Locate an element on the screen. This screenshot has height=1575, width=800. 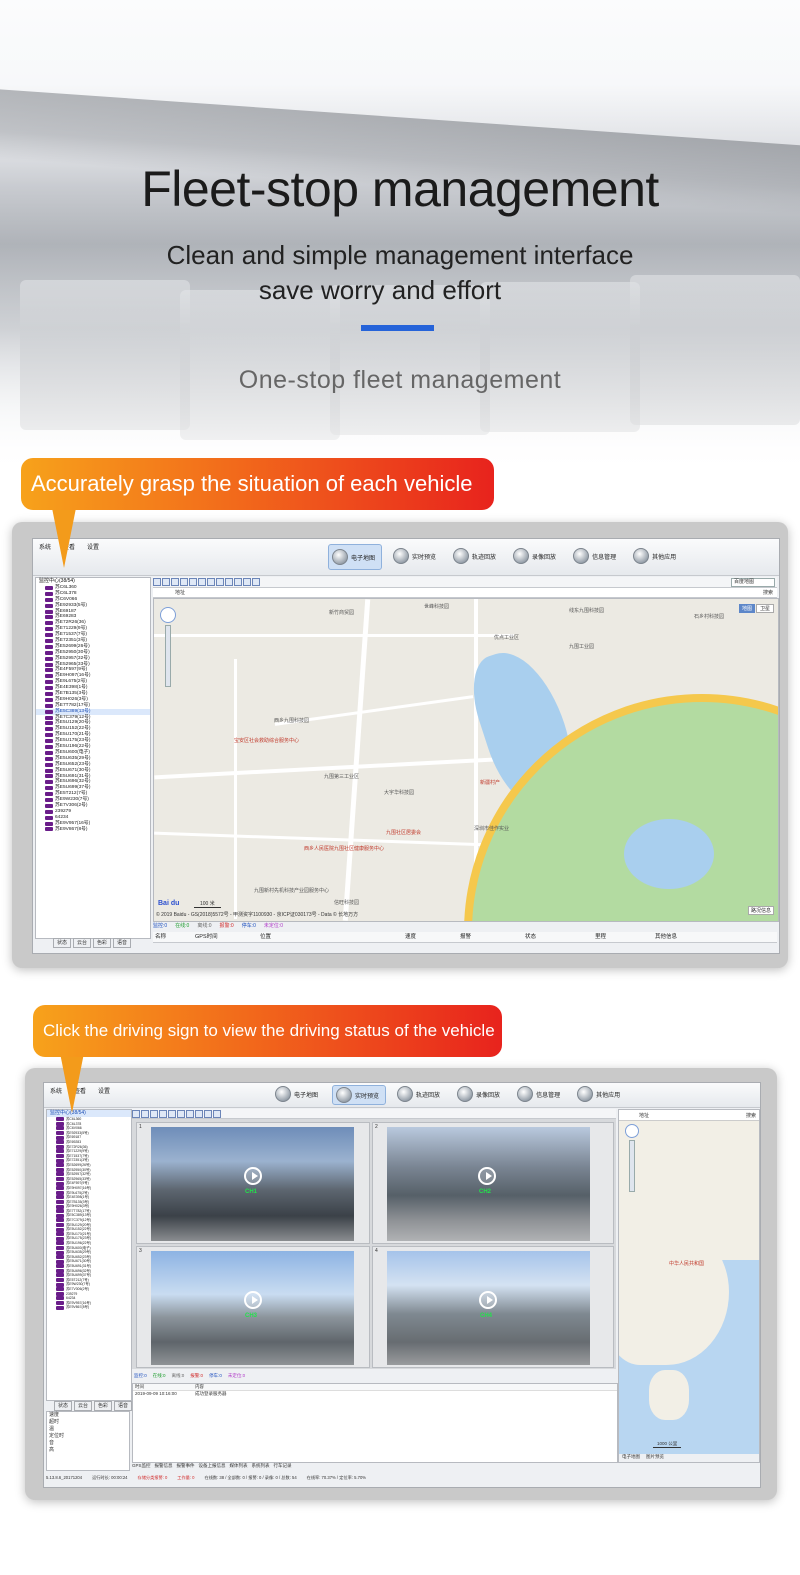
layout-1-icon is located at coordinates (136, 1114).